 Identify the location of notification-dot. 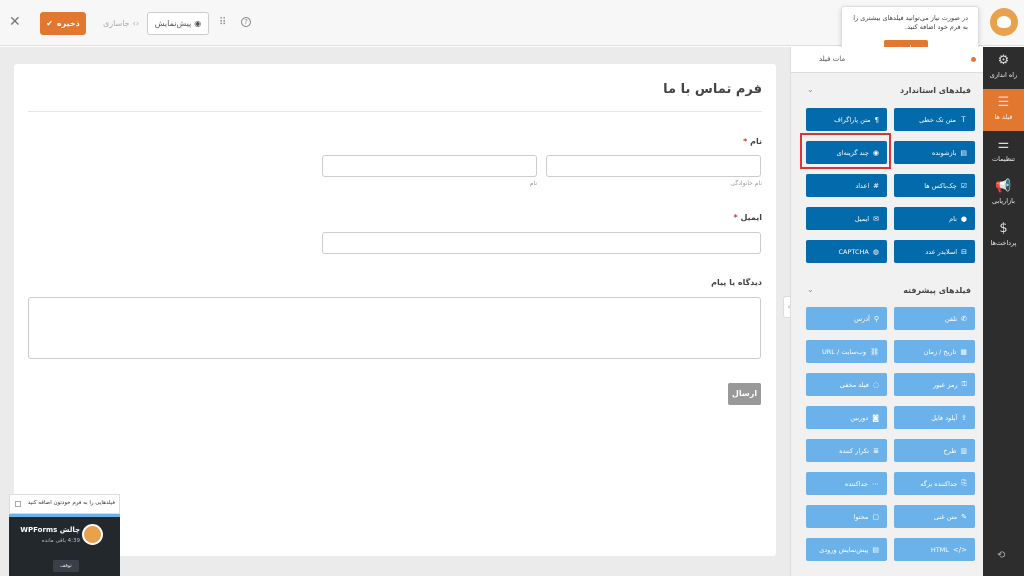
(973, 59).